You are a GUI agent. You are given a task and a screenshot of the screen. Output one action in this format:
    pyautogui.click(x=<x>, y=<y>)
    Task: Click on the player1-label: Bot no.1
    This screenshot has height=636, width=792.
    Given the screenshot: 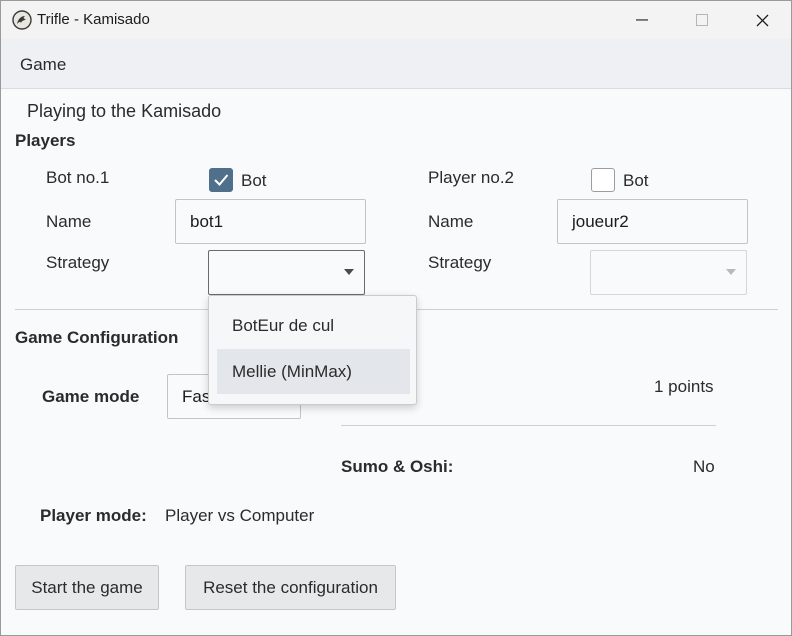 What is the action you would take?
    pyautogui.click(x=78, y=177)
    